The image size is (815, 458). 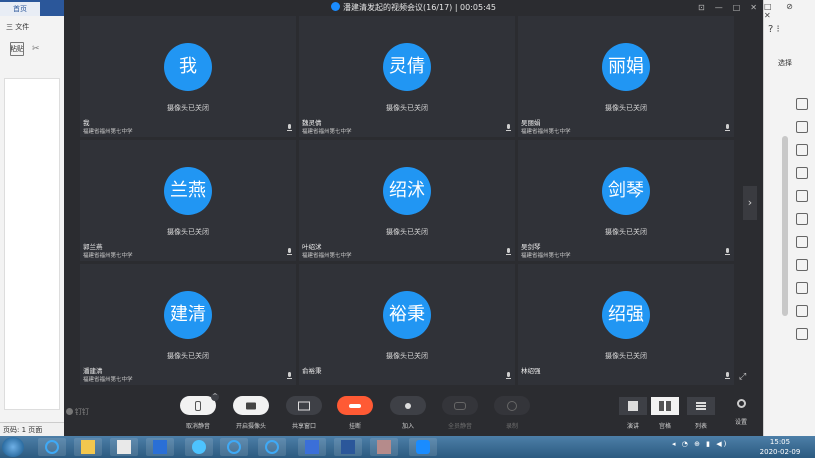 What do you see at coordinates (633, 406) in the screenshot?
I see `speaker-view-icon` at bounding box center [633, 406].